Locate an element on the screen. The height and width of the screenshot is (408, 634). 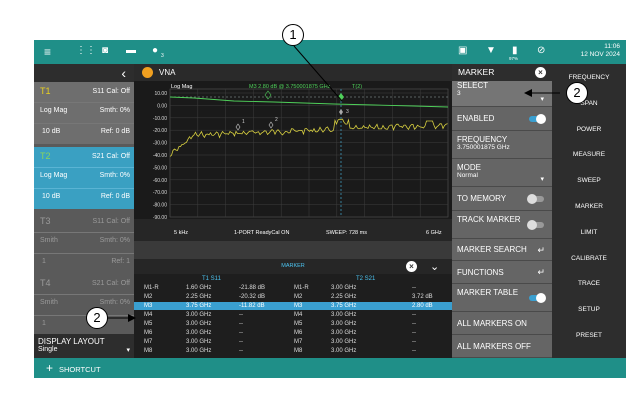
callout-2-menu: 2 is located at coordinates (577, 93).